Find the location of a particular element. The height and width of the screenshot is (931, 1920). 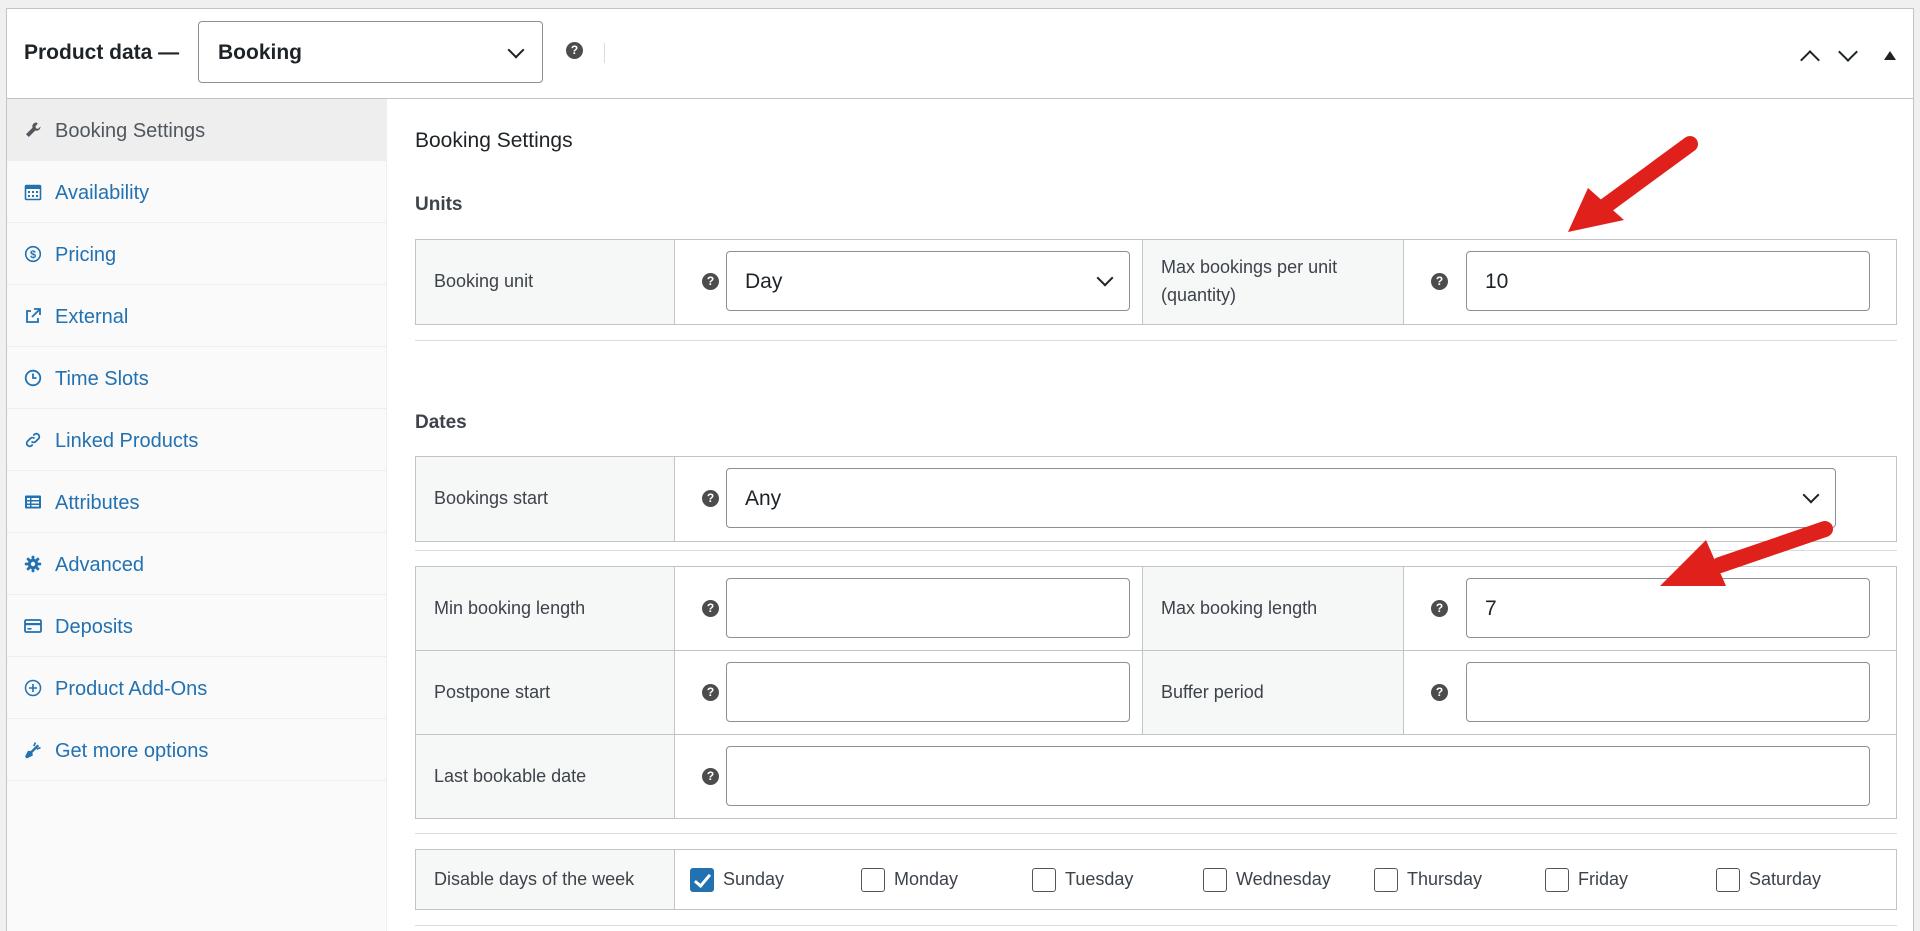

tab-external: External is located at coordinates (197, 316).